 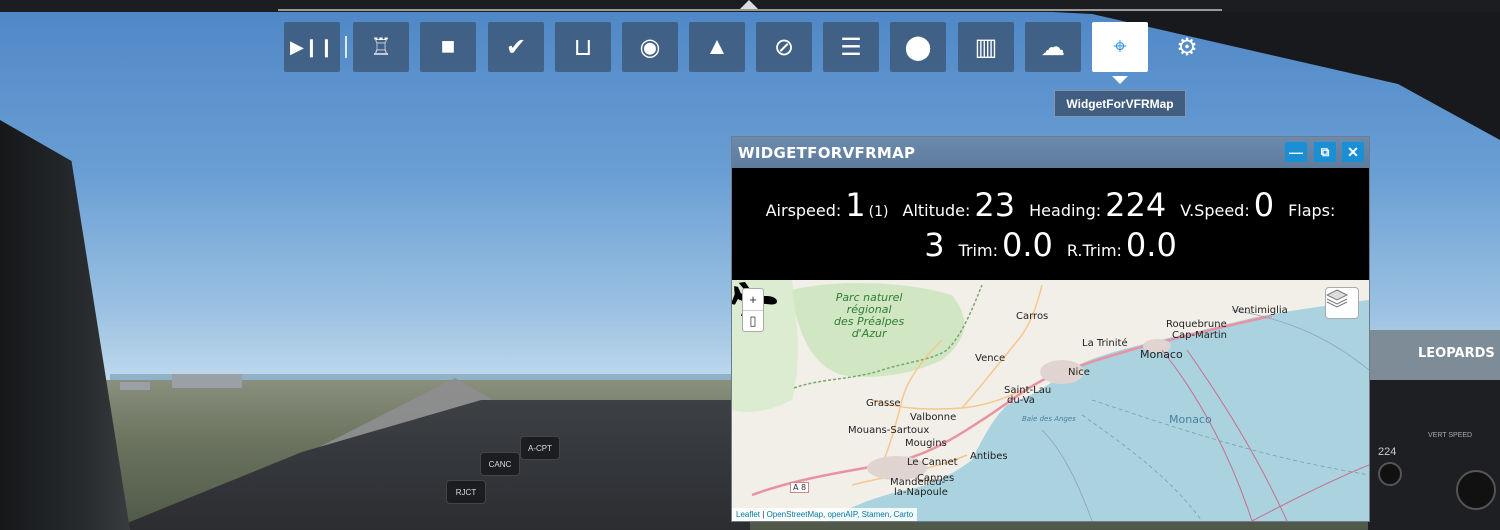 I want to click on pilot-cap-button: ◉, so click(x=650, y=47).